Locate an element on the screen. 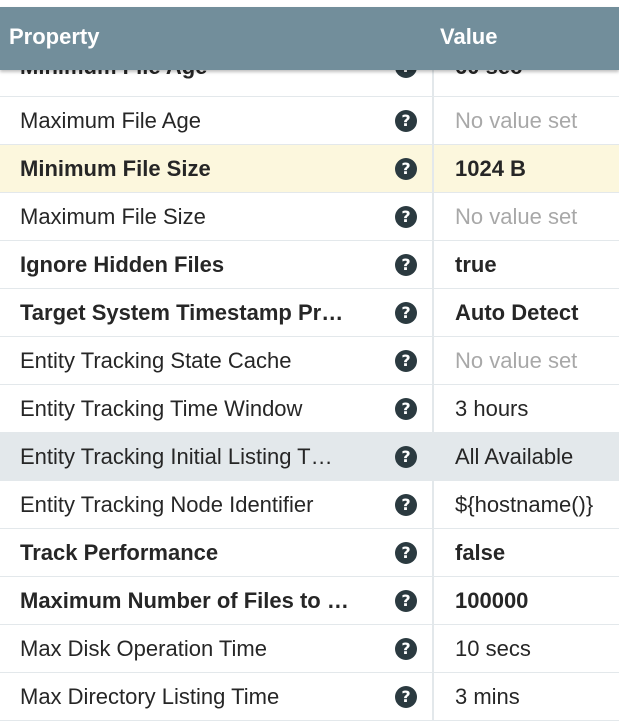 This screenshot has height=724, width=619. table-row: Track Performance ? false is located at coordinates (309, 553).